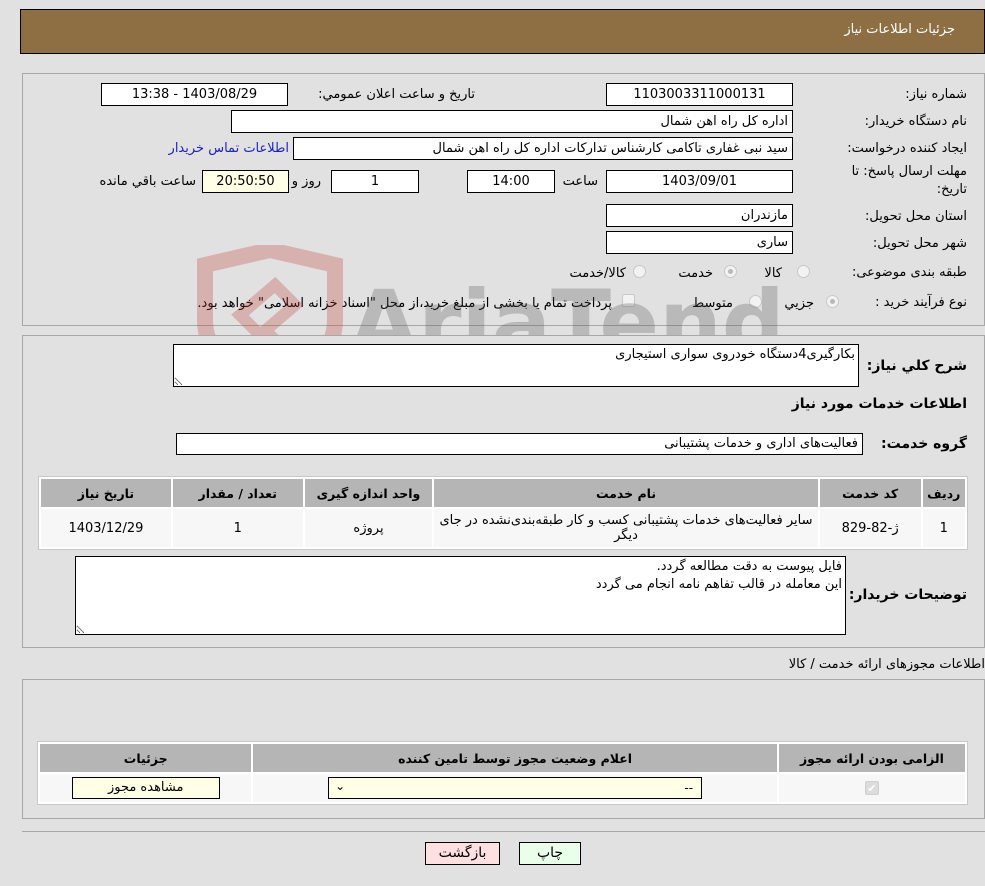 This screenshot has height=886, width=985. I want to click on cell-row-number: 1, so click(943, 528).